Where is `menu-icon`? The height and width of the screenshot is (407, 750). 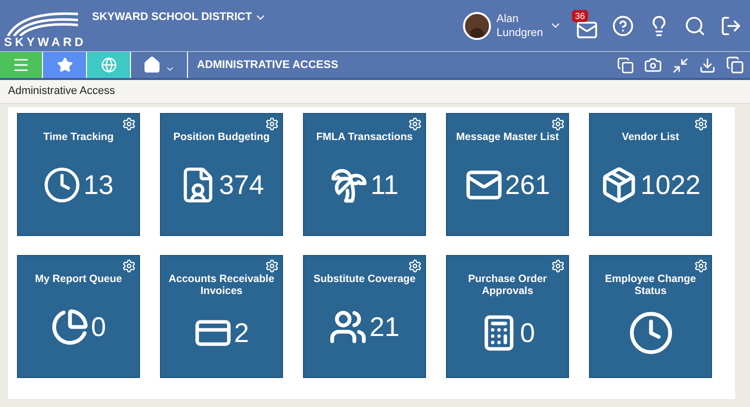 menu-icon is located at coordinates (21, 65).